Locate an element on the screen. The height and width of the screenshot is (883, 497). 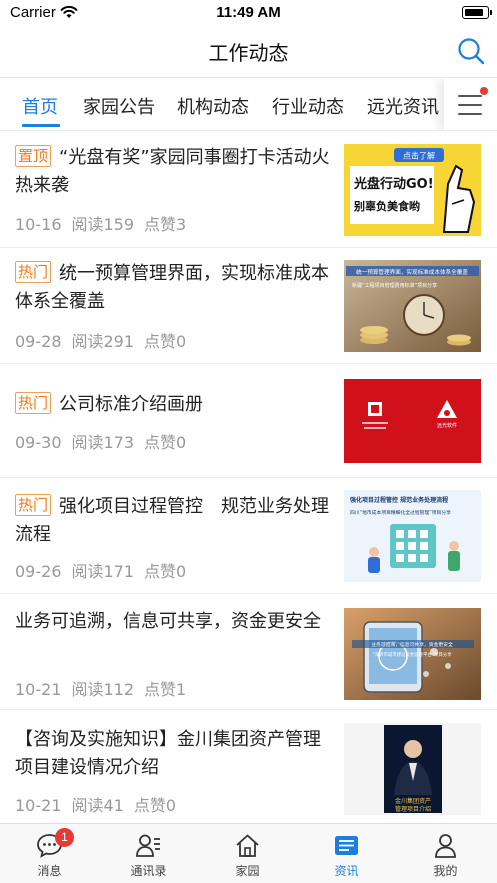
article-thumbnail: 金川集团资产 管理项目介绍 is located at coordinates (412, 769).